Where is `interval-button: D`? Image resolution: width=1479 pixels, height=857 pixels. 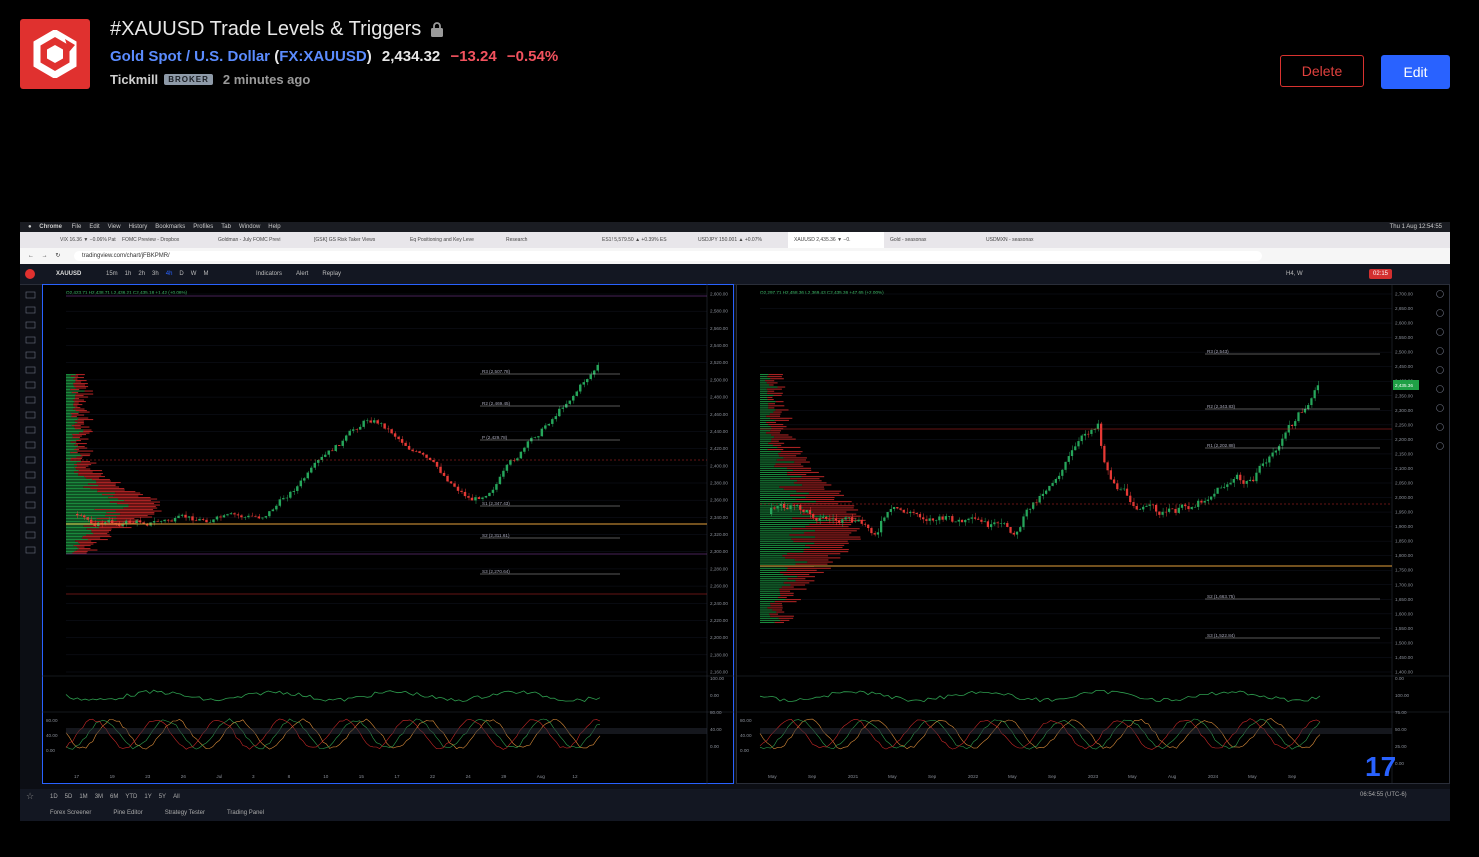
interval-button: D is located at coordinates (181, 274).